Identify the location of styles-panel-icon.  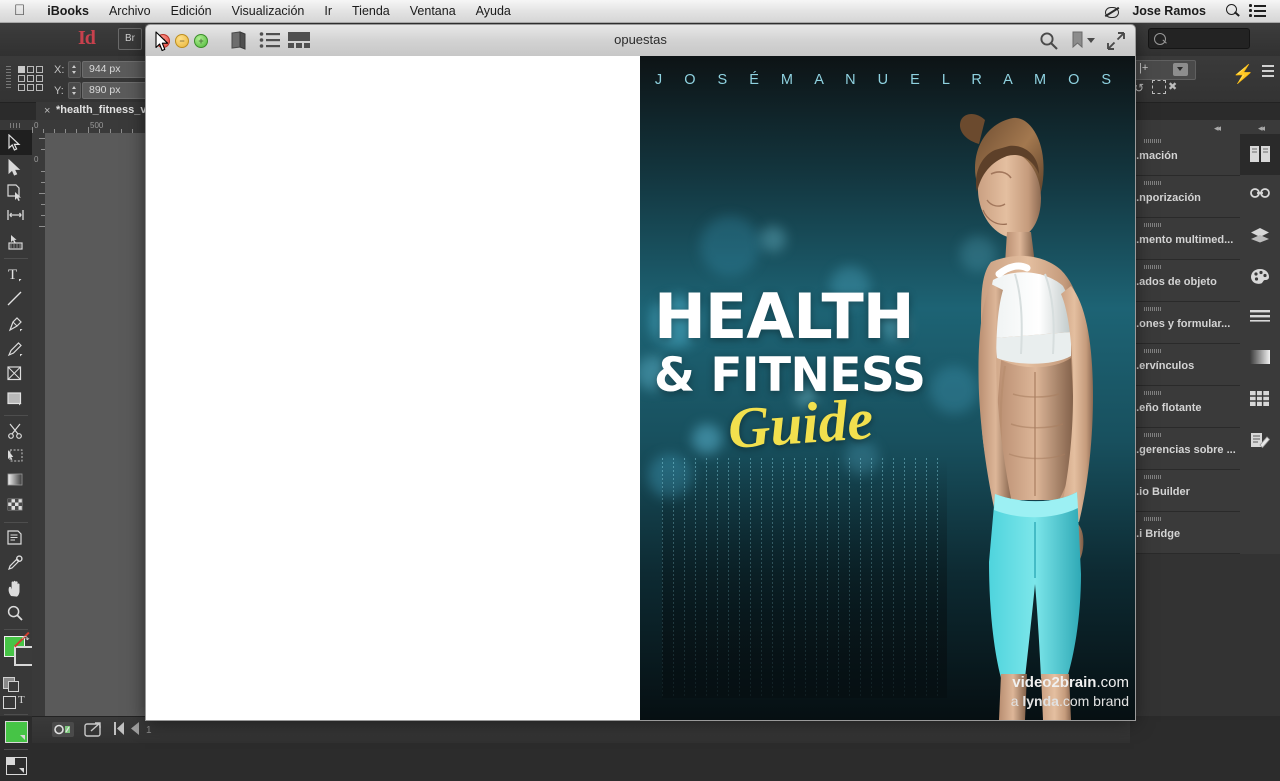
(1260, 441).